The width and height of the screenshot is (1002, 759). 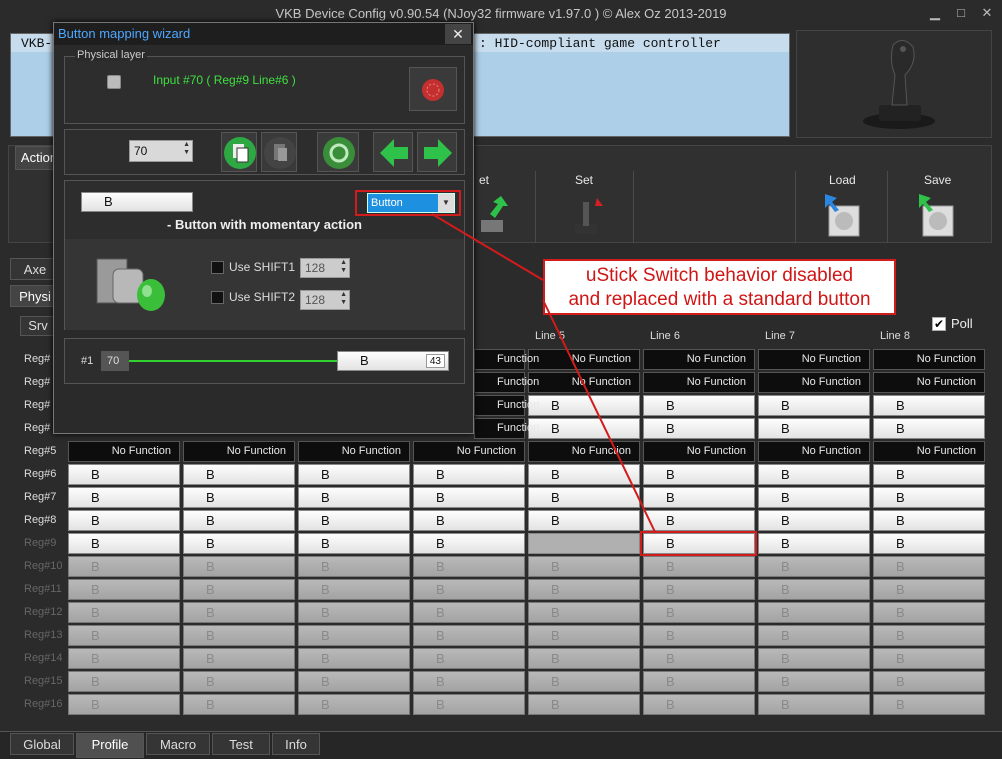 I want to click on paste-button, so click(x=279, y=152).